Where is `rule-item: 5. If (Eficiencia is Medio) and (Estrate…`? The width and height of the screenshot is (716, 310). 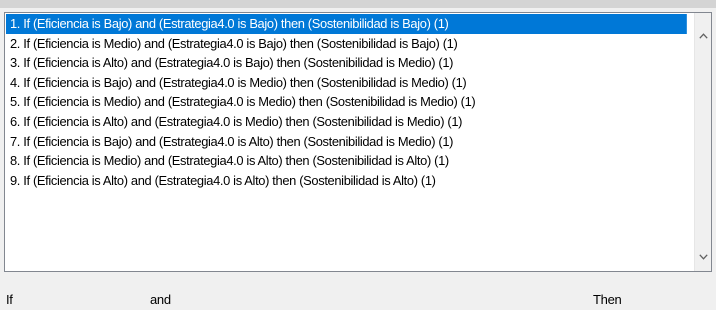
rule-item: 5. If (Eficiencia is Medio) and (Estrate… is located at coordinates (346, 102).